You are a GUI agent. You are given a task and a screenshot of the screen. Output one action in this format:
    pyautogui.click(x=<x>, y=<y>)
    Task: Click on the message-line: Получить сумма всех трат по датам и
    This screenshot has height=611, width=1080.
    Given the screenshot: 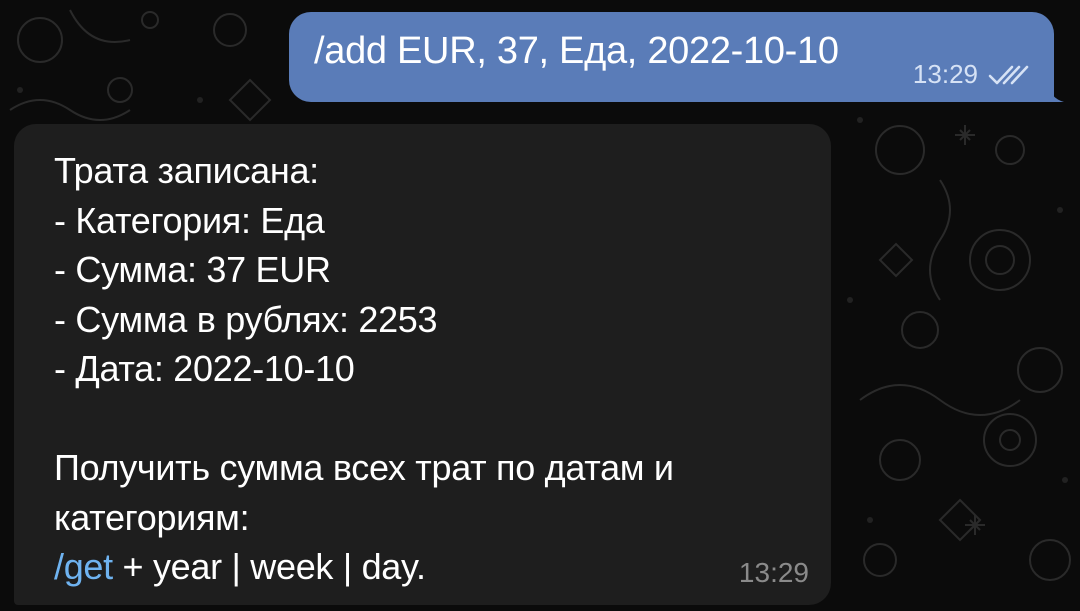 What is the action you would take?
    pyautogui.click(x=364, y=467)
    